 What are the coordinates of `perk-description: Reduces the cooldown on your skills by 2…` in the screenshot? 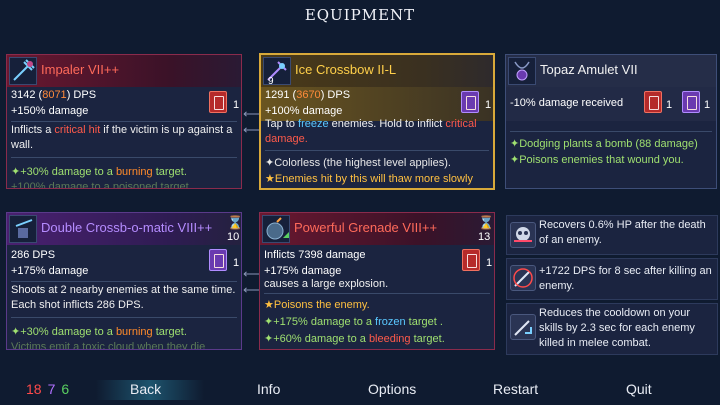 It's located at (617, 328).